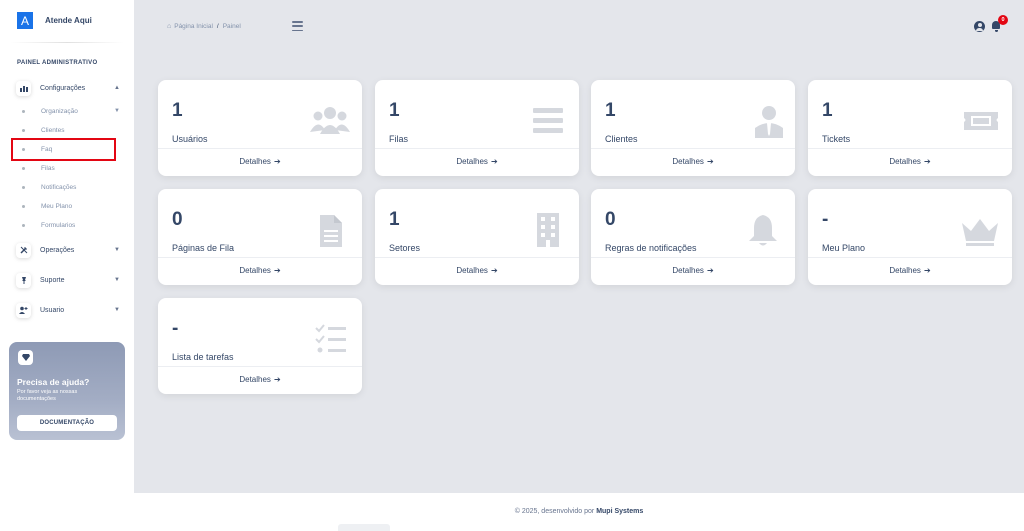 The height and width of the screenshot is (531, 1024). I want to click on footer: © 2025, desenvolvido por Mupi Systems, so click(579, 512).